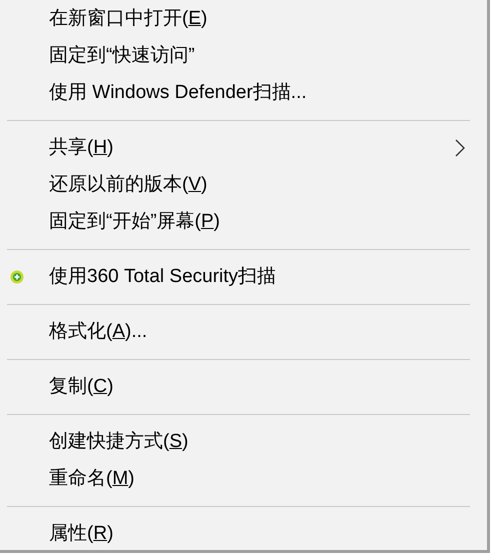 Image resolution: width=500 pixels, height=557 pixels. Describe the element at coordinates (162, 276) in the screenshot. I see `menu-item-label: 使用360 Total Security扫描` at that location.